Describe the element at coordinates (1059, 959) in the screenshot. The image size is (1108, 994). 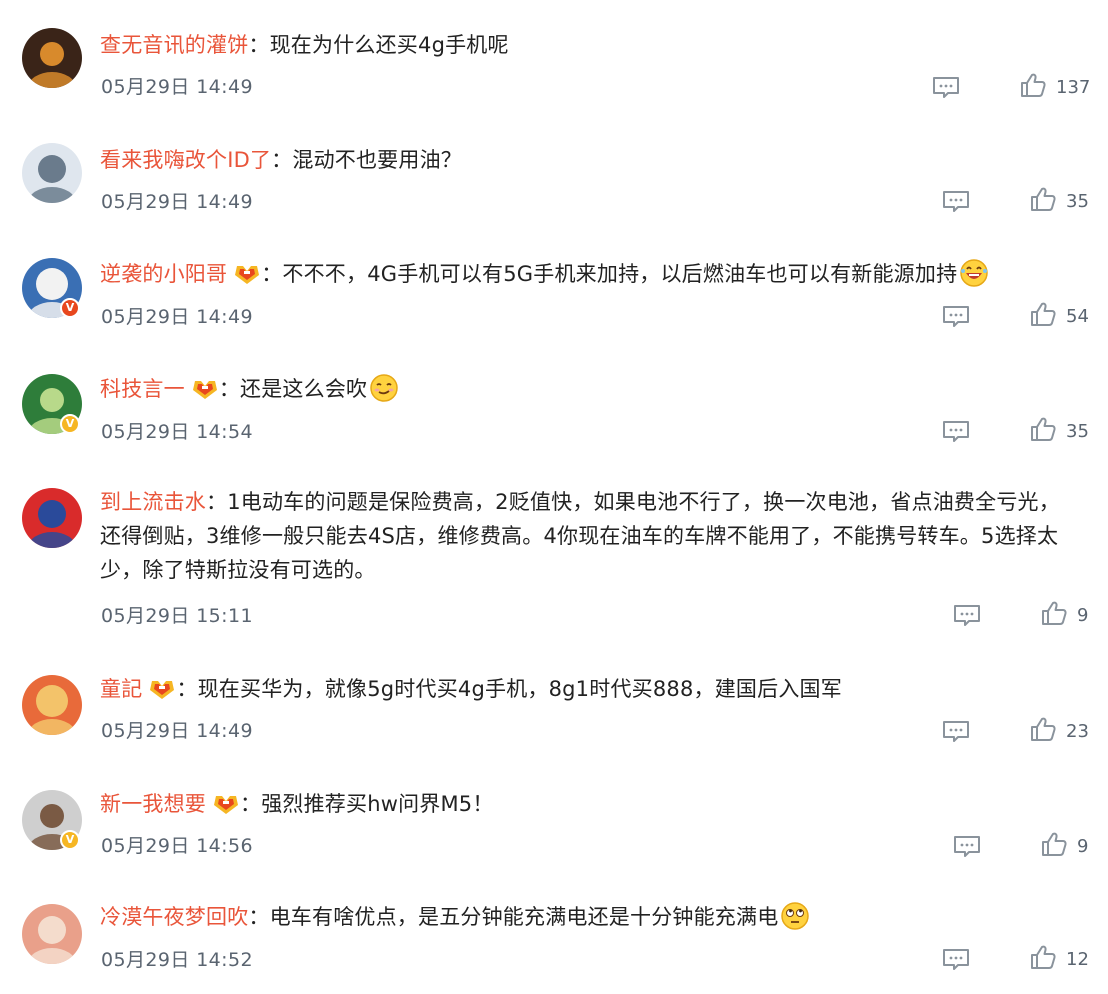
I see `like-button: 12` at that location.